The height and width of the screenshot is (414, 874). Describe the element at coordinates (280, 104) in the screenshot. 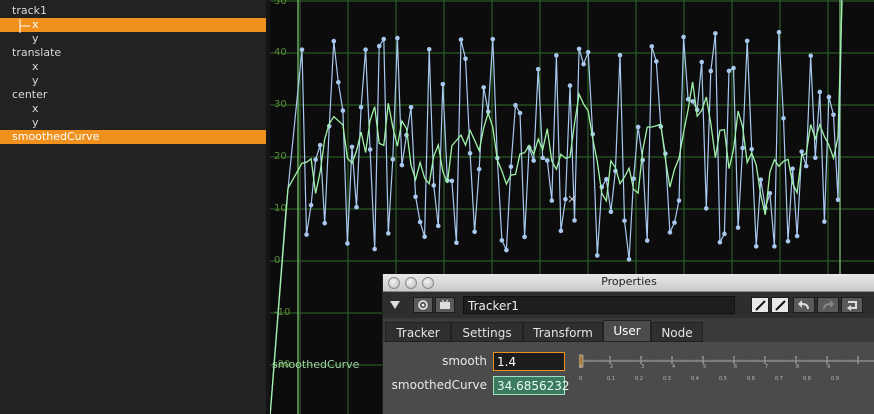

I see `y-axis-label: 30` at that location.